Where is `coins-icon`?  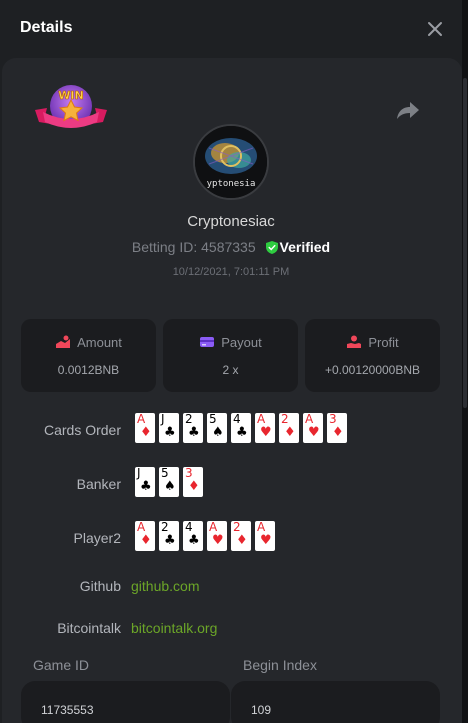 coins-icon is located at coordinates (63, 341).